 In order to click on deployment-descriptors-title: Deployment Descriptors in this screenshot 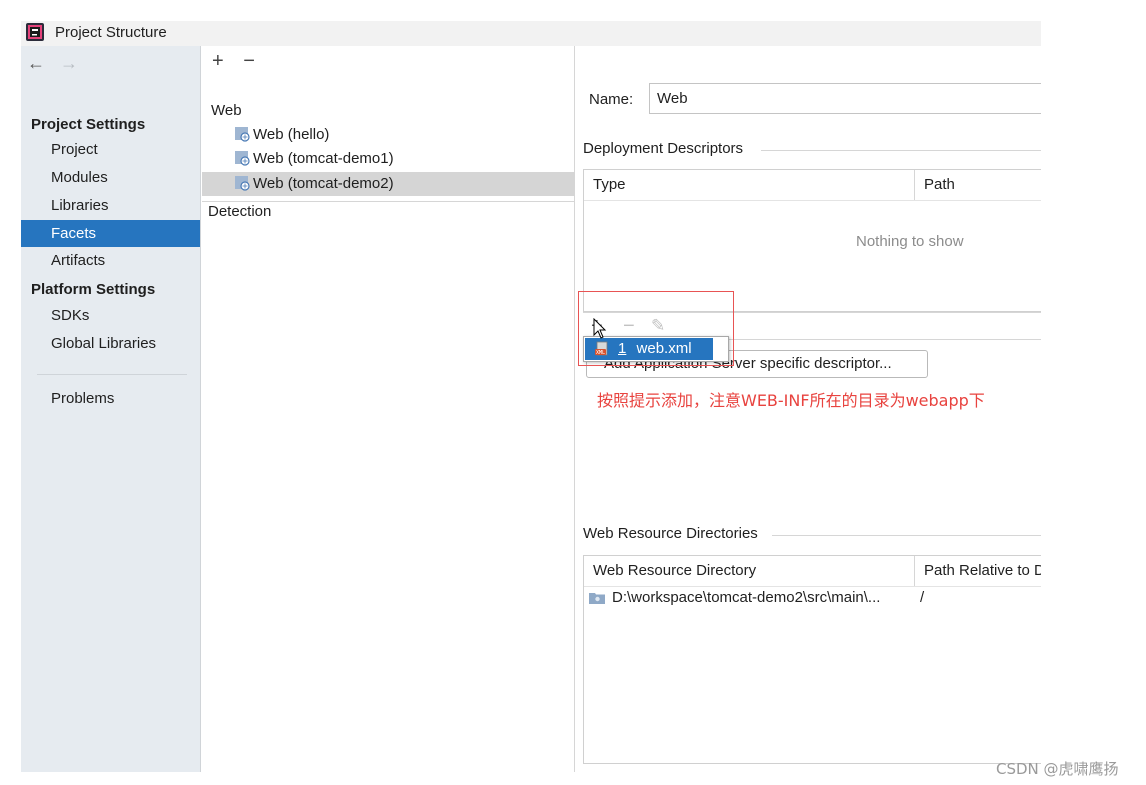, I will do `click(663, 148)`.